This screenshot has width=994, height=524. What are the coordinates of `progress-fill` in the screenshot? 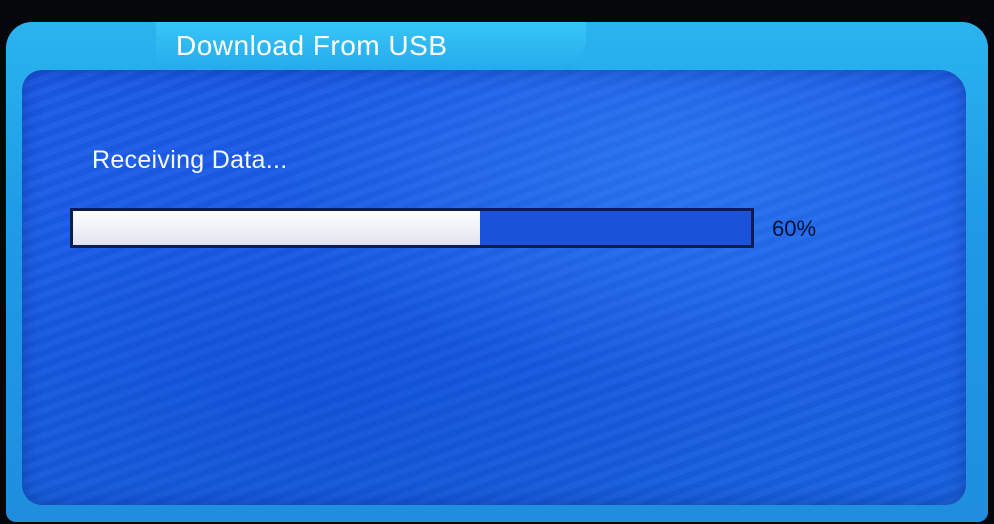 It's located at (276, 228).